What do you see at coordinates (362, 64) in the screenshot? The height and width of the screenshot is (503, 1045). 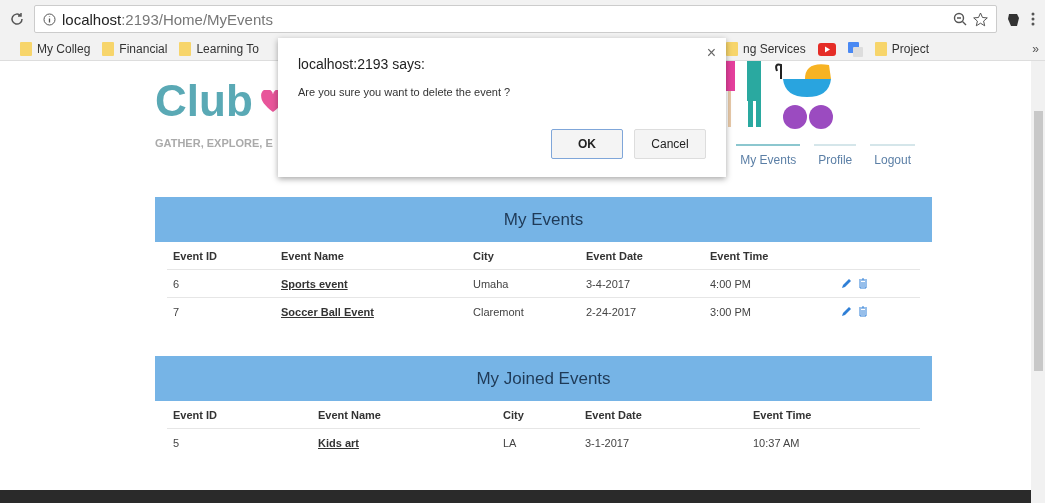 I see `dialog-title: localhost:2193 says:` at bounding box center [362, 64].